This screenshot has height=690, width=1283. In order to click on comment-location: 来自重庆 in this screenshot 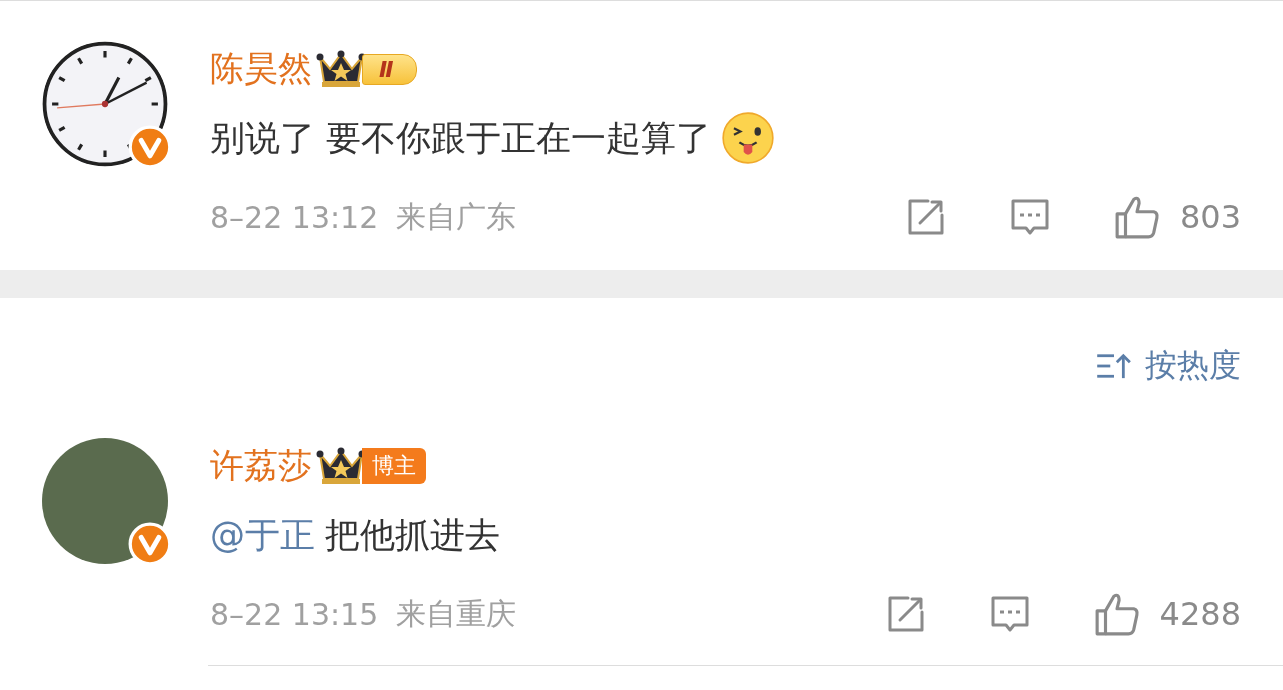, I will do `click(456, 613)`.